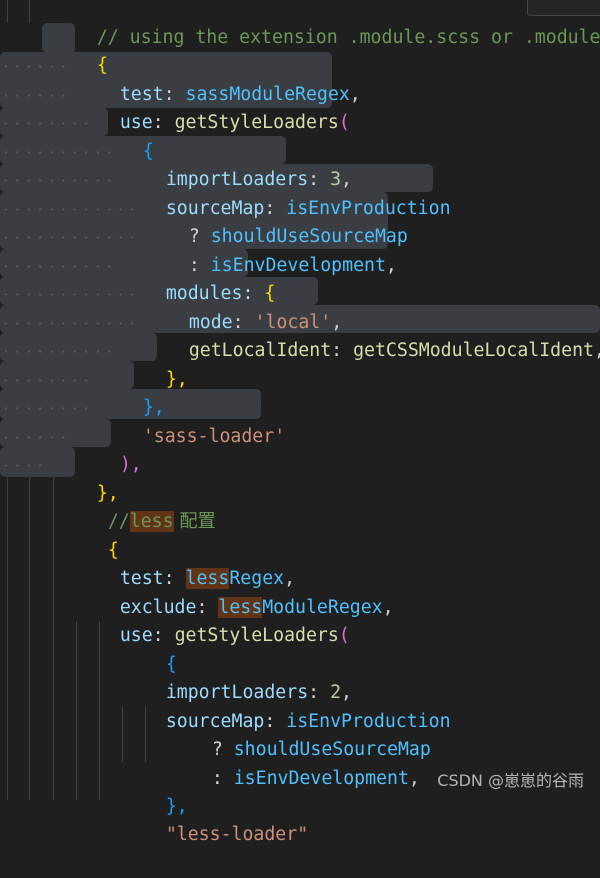 The height and width of the screenshot is (878, 600). What do you see at coordinates (321, 778) in the screenshot?
I see `property-value: isEnvDevelopment` at bounding box center [321, 778].